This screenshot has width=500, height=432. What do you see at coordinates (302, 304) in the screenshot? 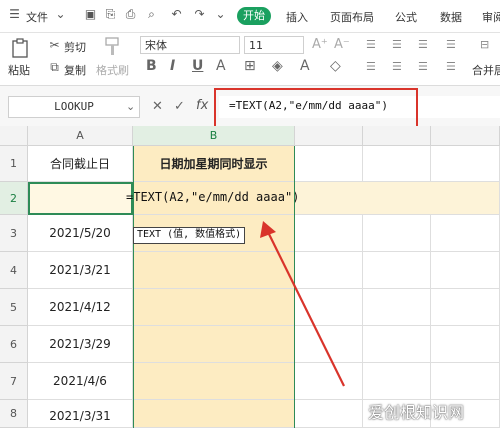
I see `annotation-arrow` at bounding box center [302, 304].